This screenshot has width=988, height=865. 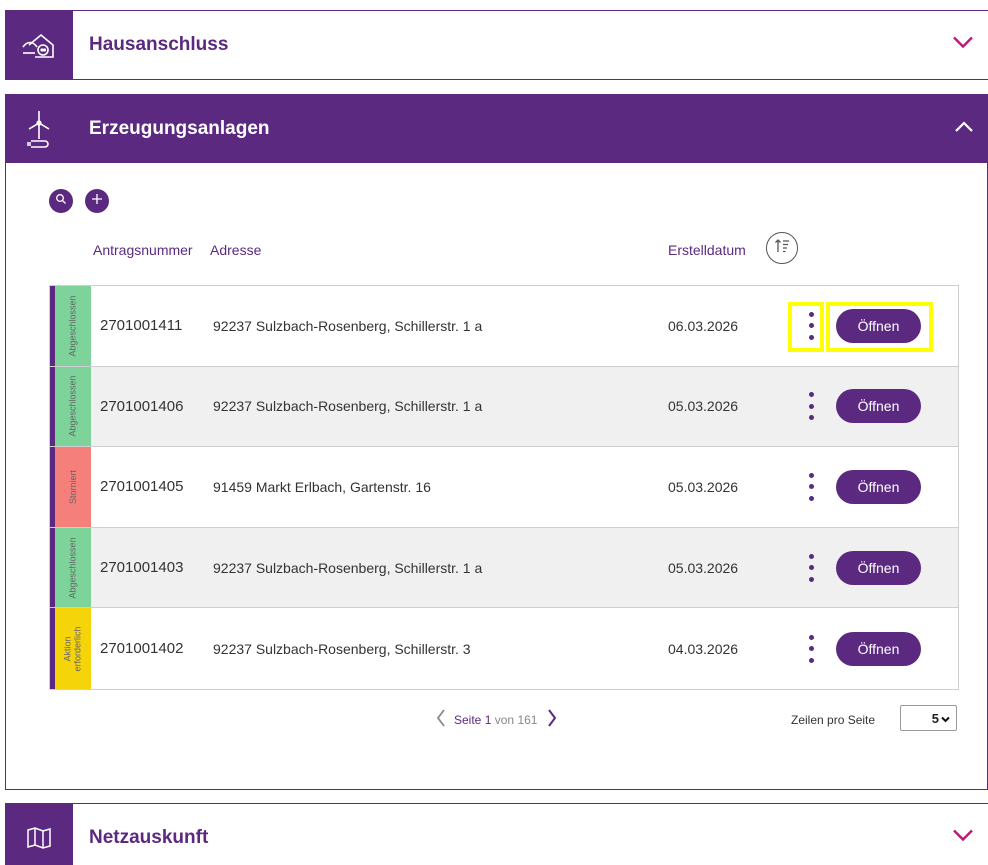 What do you see at coordinates (488, 719) in the screenshot?
I see `current-page: 1` at bounding box center [488, 719].